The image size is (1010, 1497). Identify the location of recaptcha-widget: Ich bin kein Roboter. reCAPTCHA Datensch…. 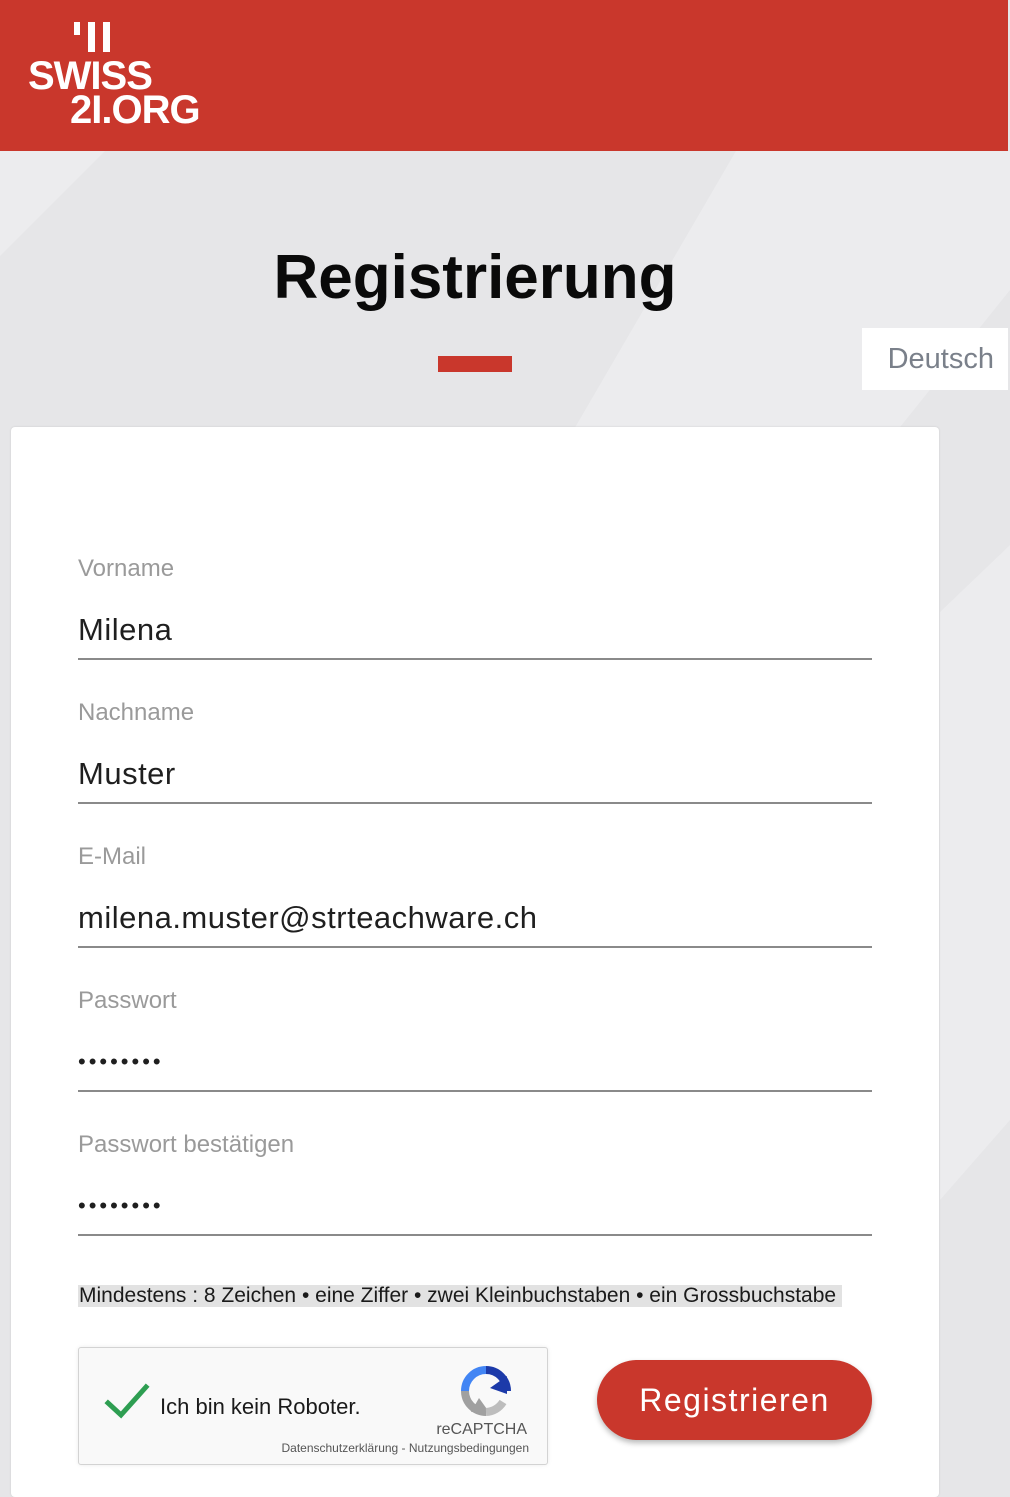
(313, 1406).